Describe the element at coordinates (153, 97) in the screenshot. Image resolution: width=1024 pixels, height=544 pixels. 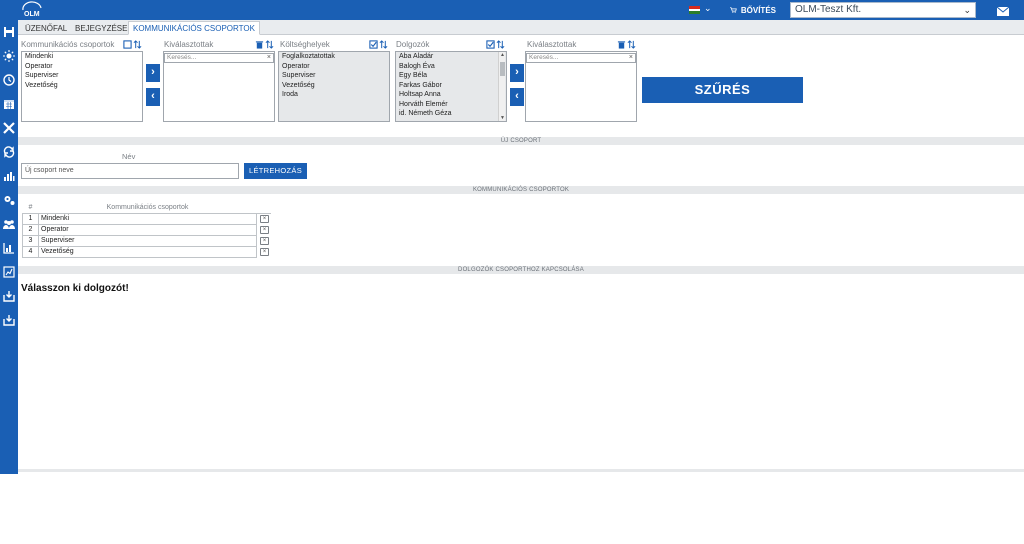
I see `move-left-button: ‹` at that location.